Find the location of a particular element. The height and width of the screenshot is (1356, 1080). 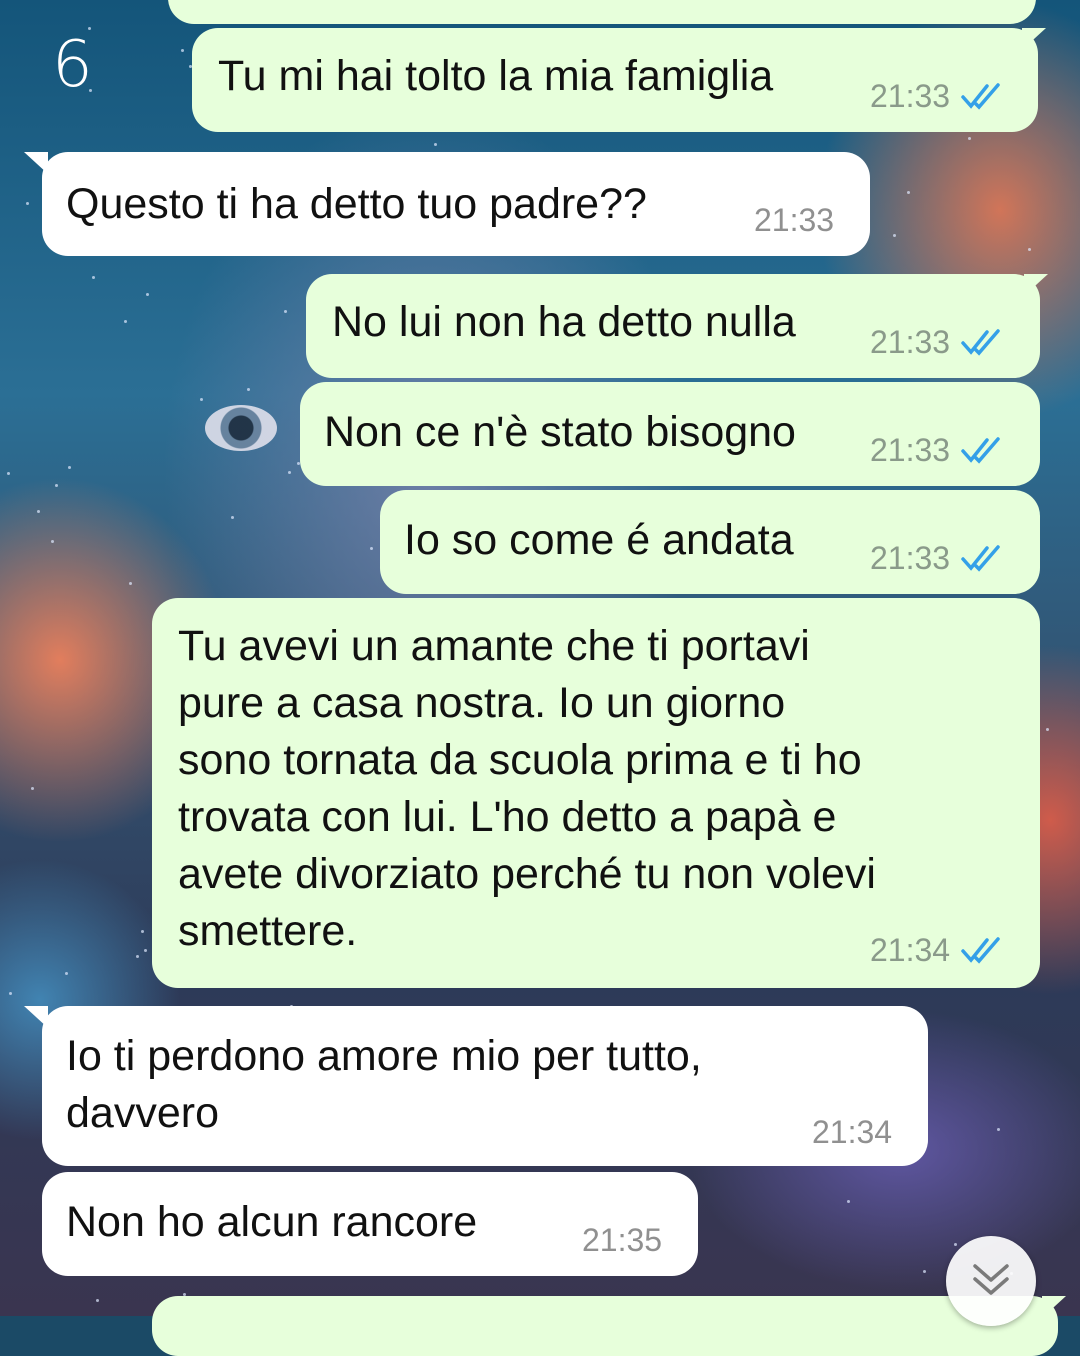

message-line: Io ti perdono amore mio per tutto, is located at coordinates (384, 1056).